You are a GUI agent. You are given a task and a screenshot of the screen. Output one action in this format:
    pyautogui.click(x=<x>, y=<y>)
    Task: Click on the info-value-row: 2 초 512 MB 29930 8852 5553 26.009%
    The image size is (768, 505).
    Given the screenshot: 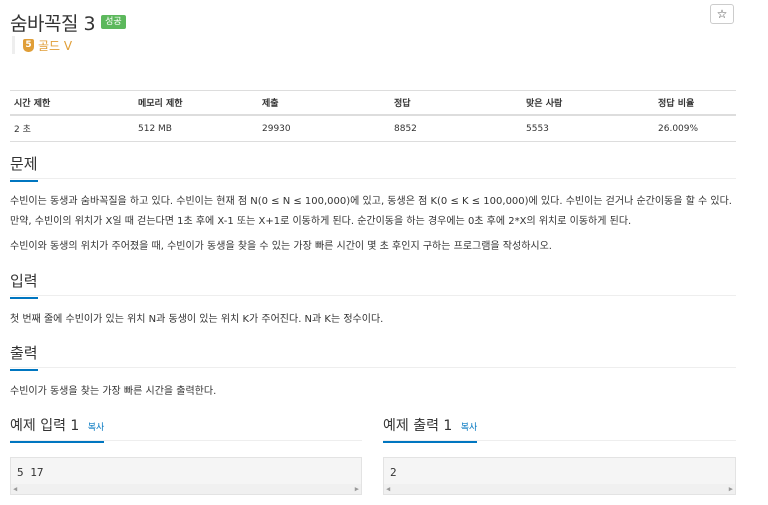 What is the action you would take?
    pyautogui.click(x=373, y=128)
    